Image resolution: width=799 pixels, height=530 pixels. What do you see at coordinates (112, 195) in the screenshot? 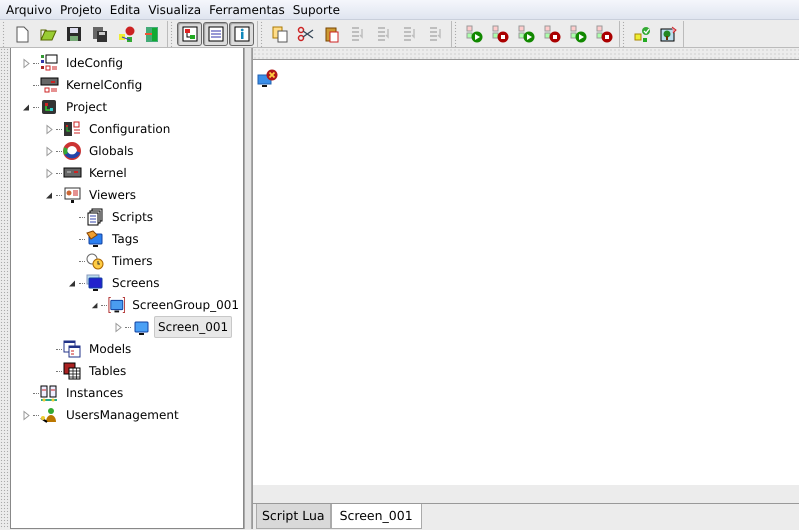
I see `tree-item: Viewers` at bounding box center [112, 195].